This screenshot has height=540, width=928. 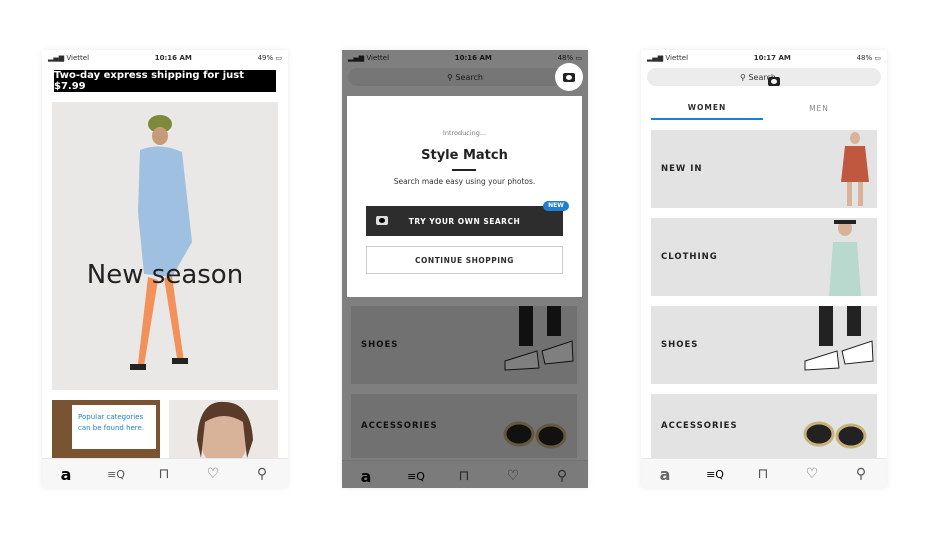 I want to click on status-bar: ▂▄▆ Viettel 10:17 AM 48% ▭, so click(x=764, y=58).